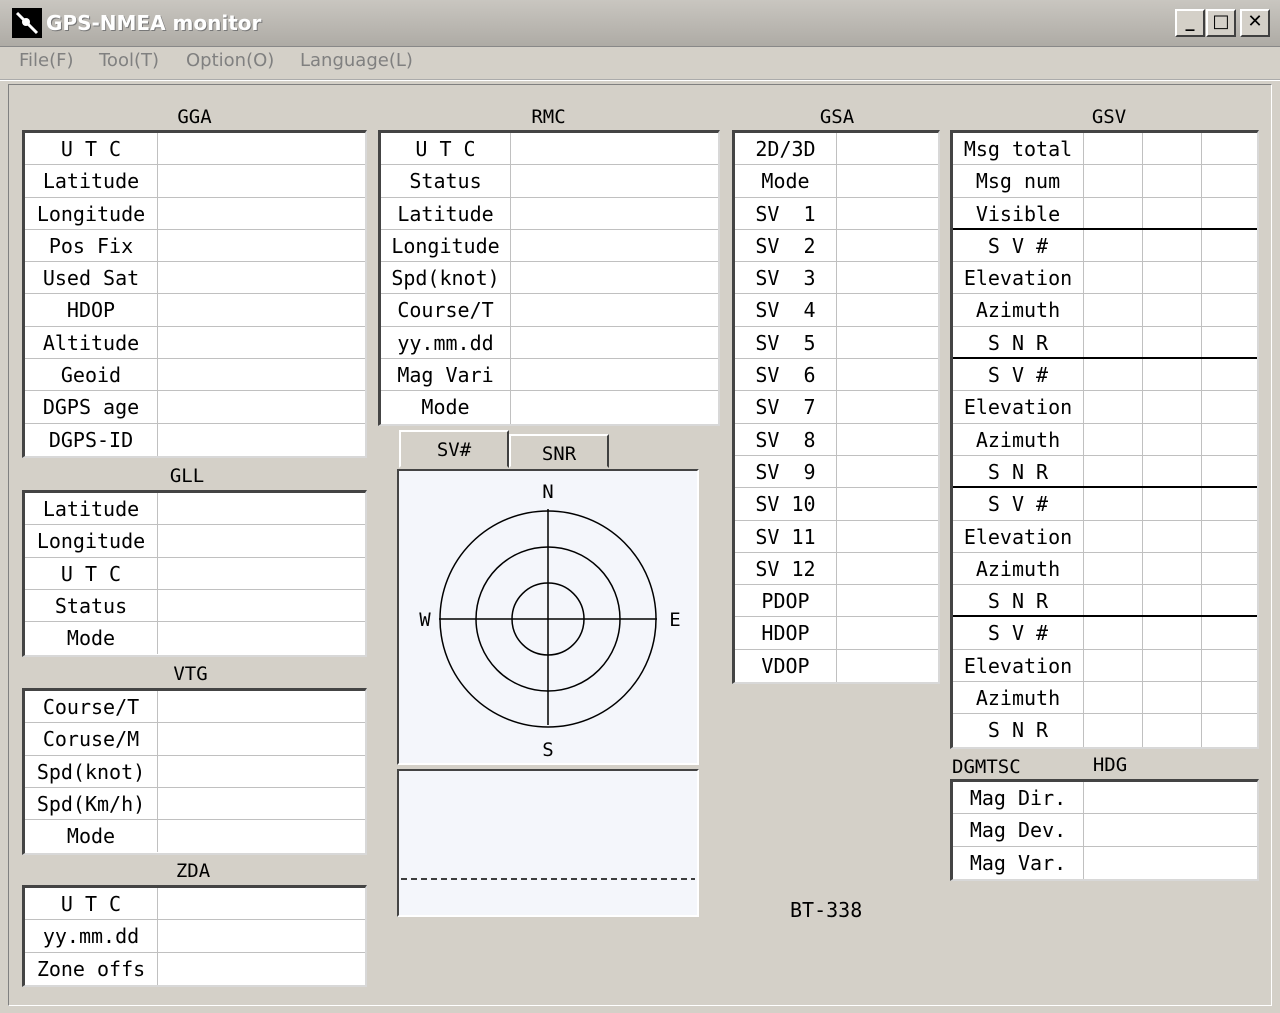 The width and height of the screenshot is (1280, 1013). I want to click on rmc-row: U T C, so click(549, 149).